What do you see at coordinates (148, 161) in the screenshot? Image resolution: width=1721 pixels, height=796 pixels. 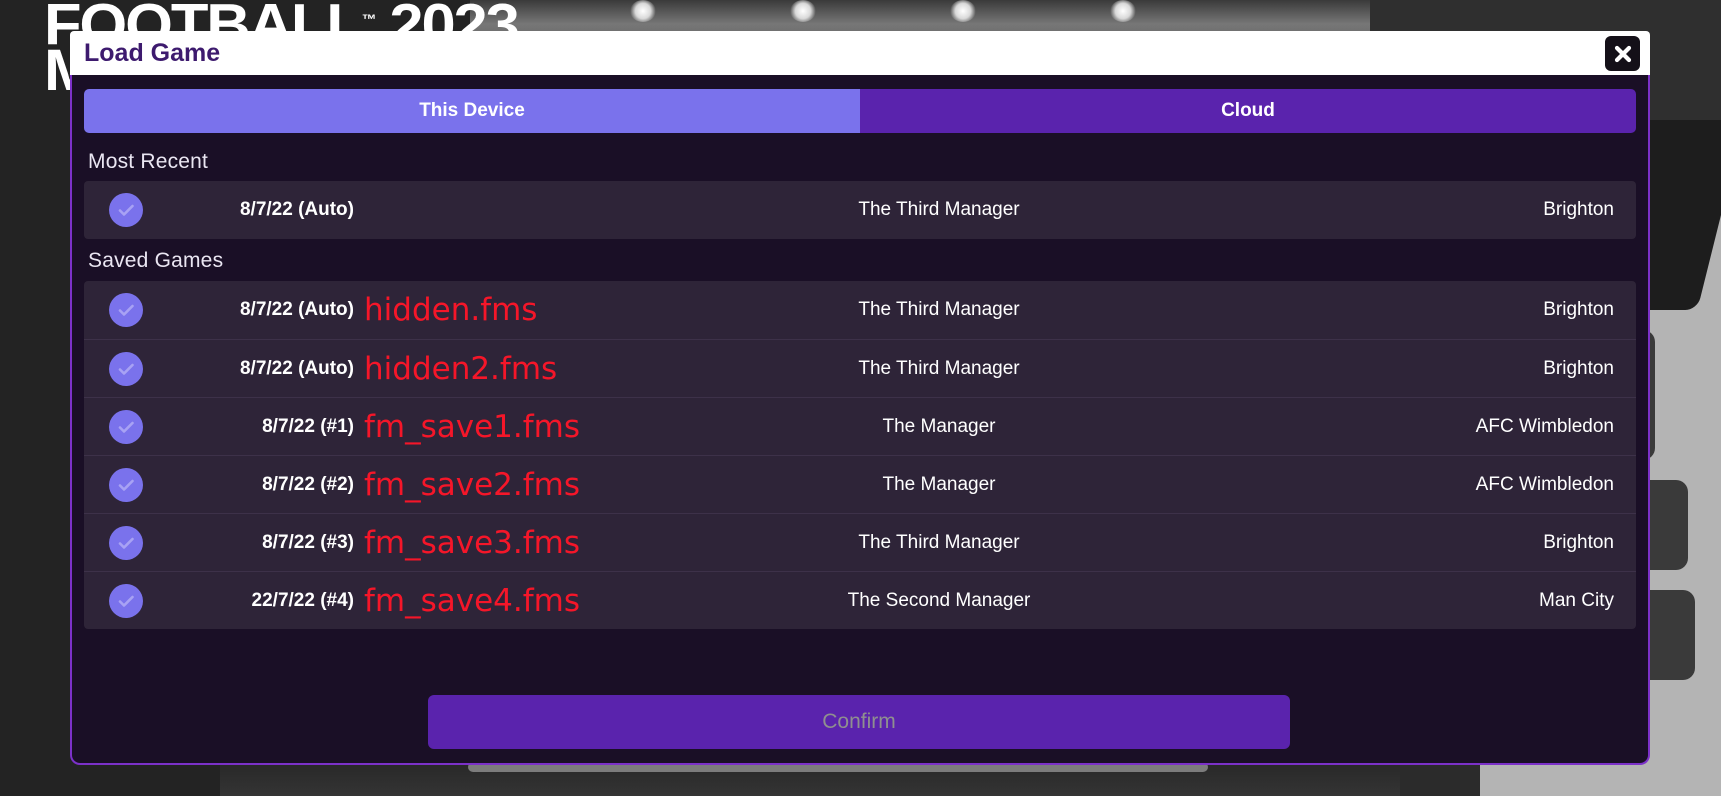 I see `section-header-most-recent: Most Recent` at bounding box center [148, 161].